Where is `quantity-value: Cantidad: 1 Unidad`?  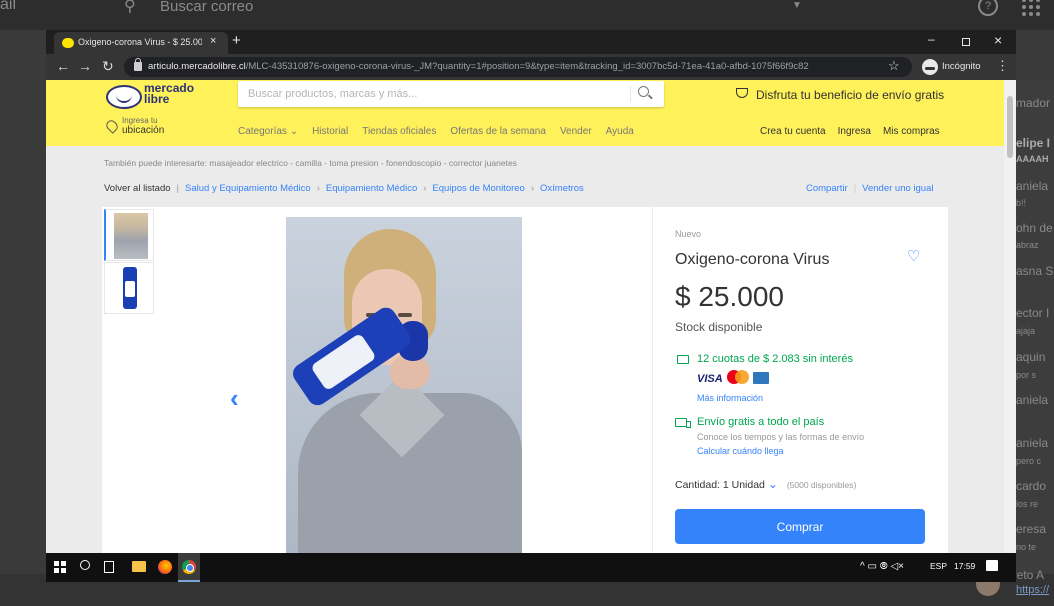 quantity-value: Cantidad: 1 Unidad is located at coordinates (720, 485).